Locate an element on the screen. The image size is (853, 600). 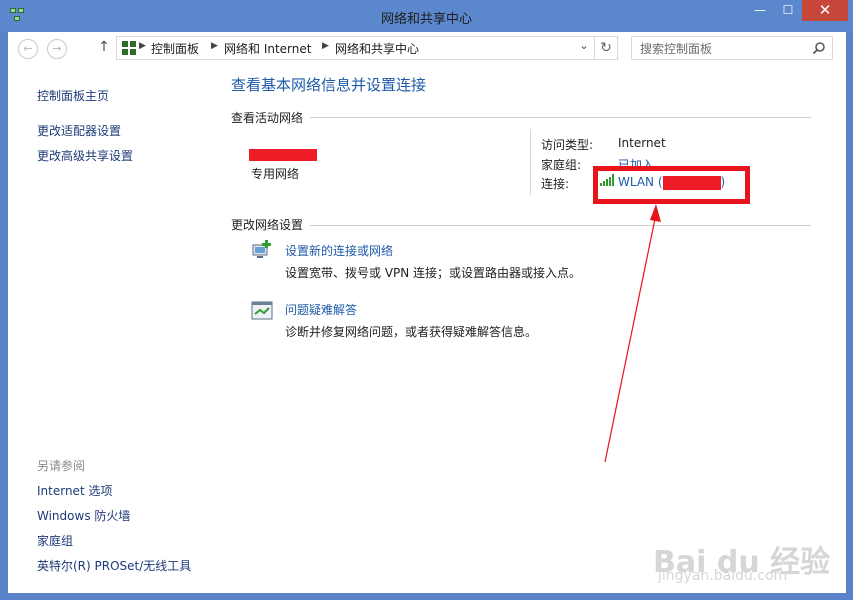
search-box: 搜索控制面板 is located at coordinates (732, 48).